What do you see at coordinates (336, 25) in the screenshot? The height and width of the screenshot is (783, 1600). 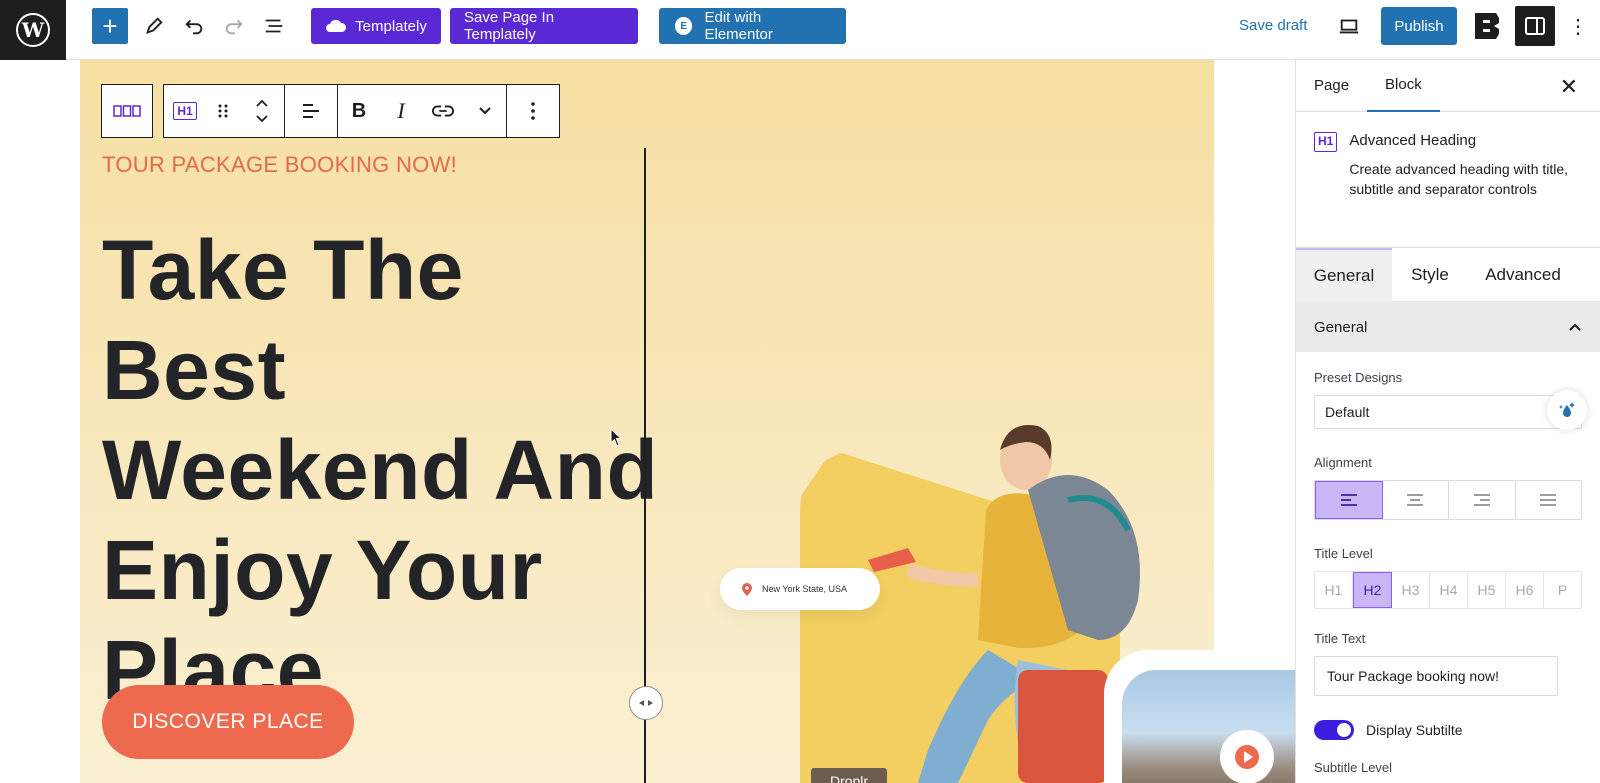 I see `templately-cloud-icon` at bounding box center [336, 25].